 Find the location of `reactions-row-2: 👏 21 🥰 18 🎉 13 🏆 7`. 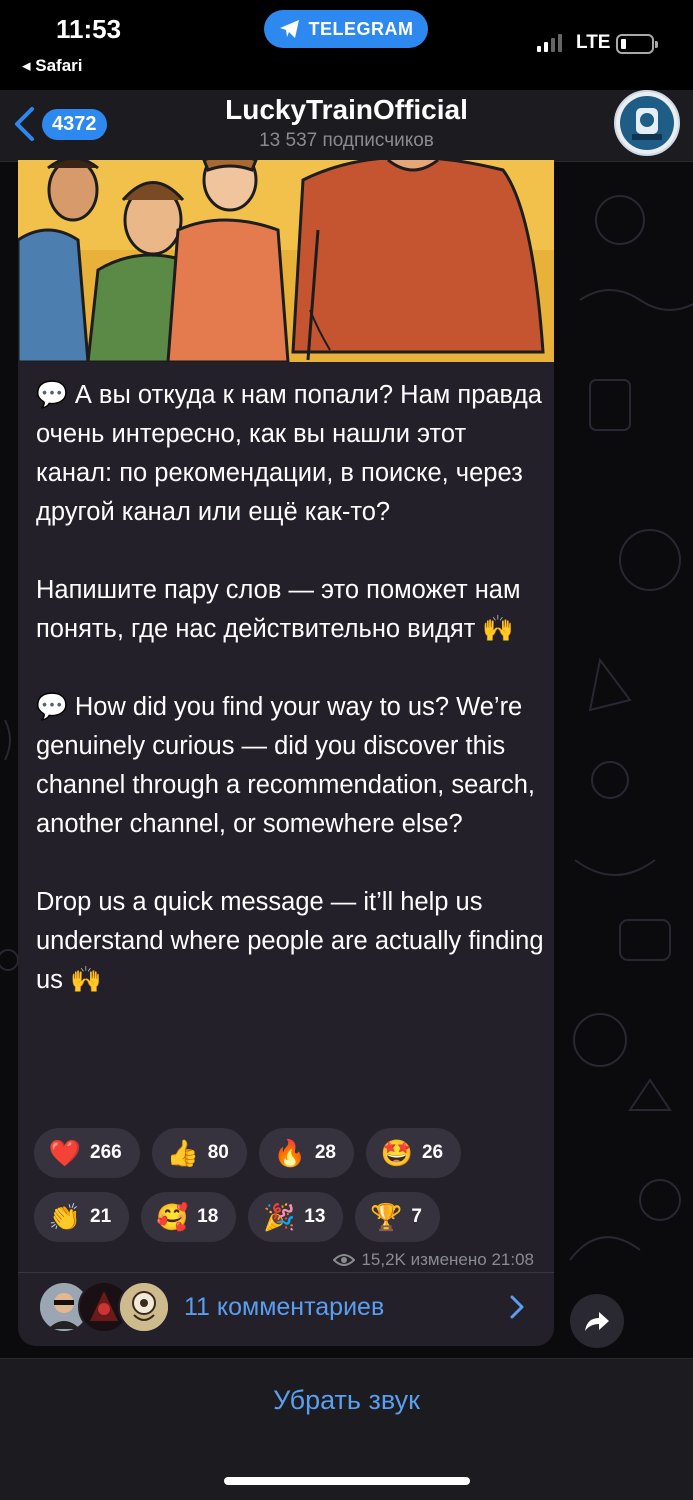

reactions-row-2: 👏 21 🥰 18 🎉 13 🏆 7 is located at coordinates (289, 1217).